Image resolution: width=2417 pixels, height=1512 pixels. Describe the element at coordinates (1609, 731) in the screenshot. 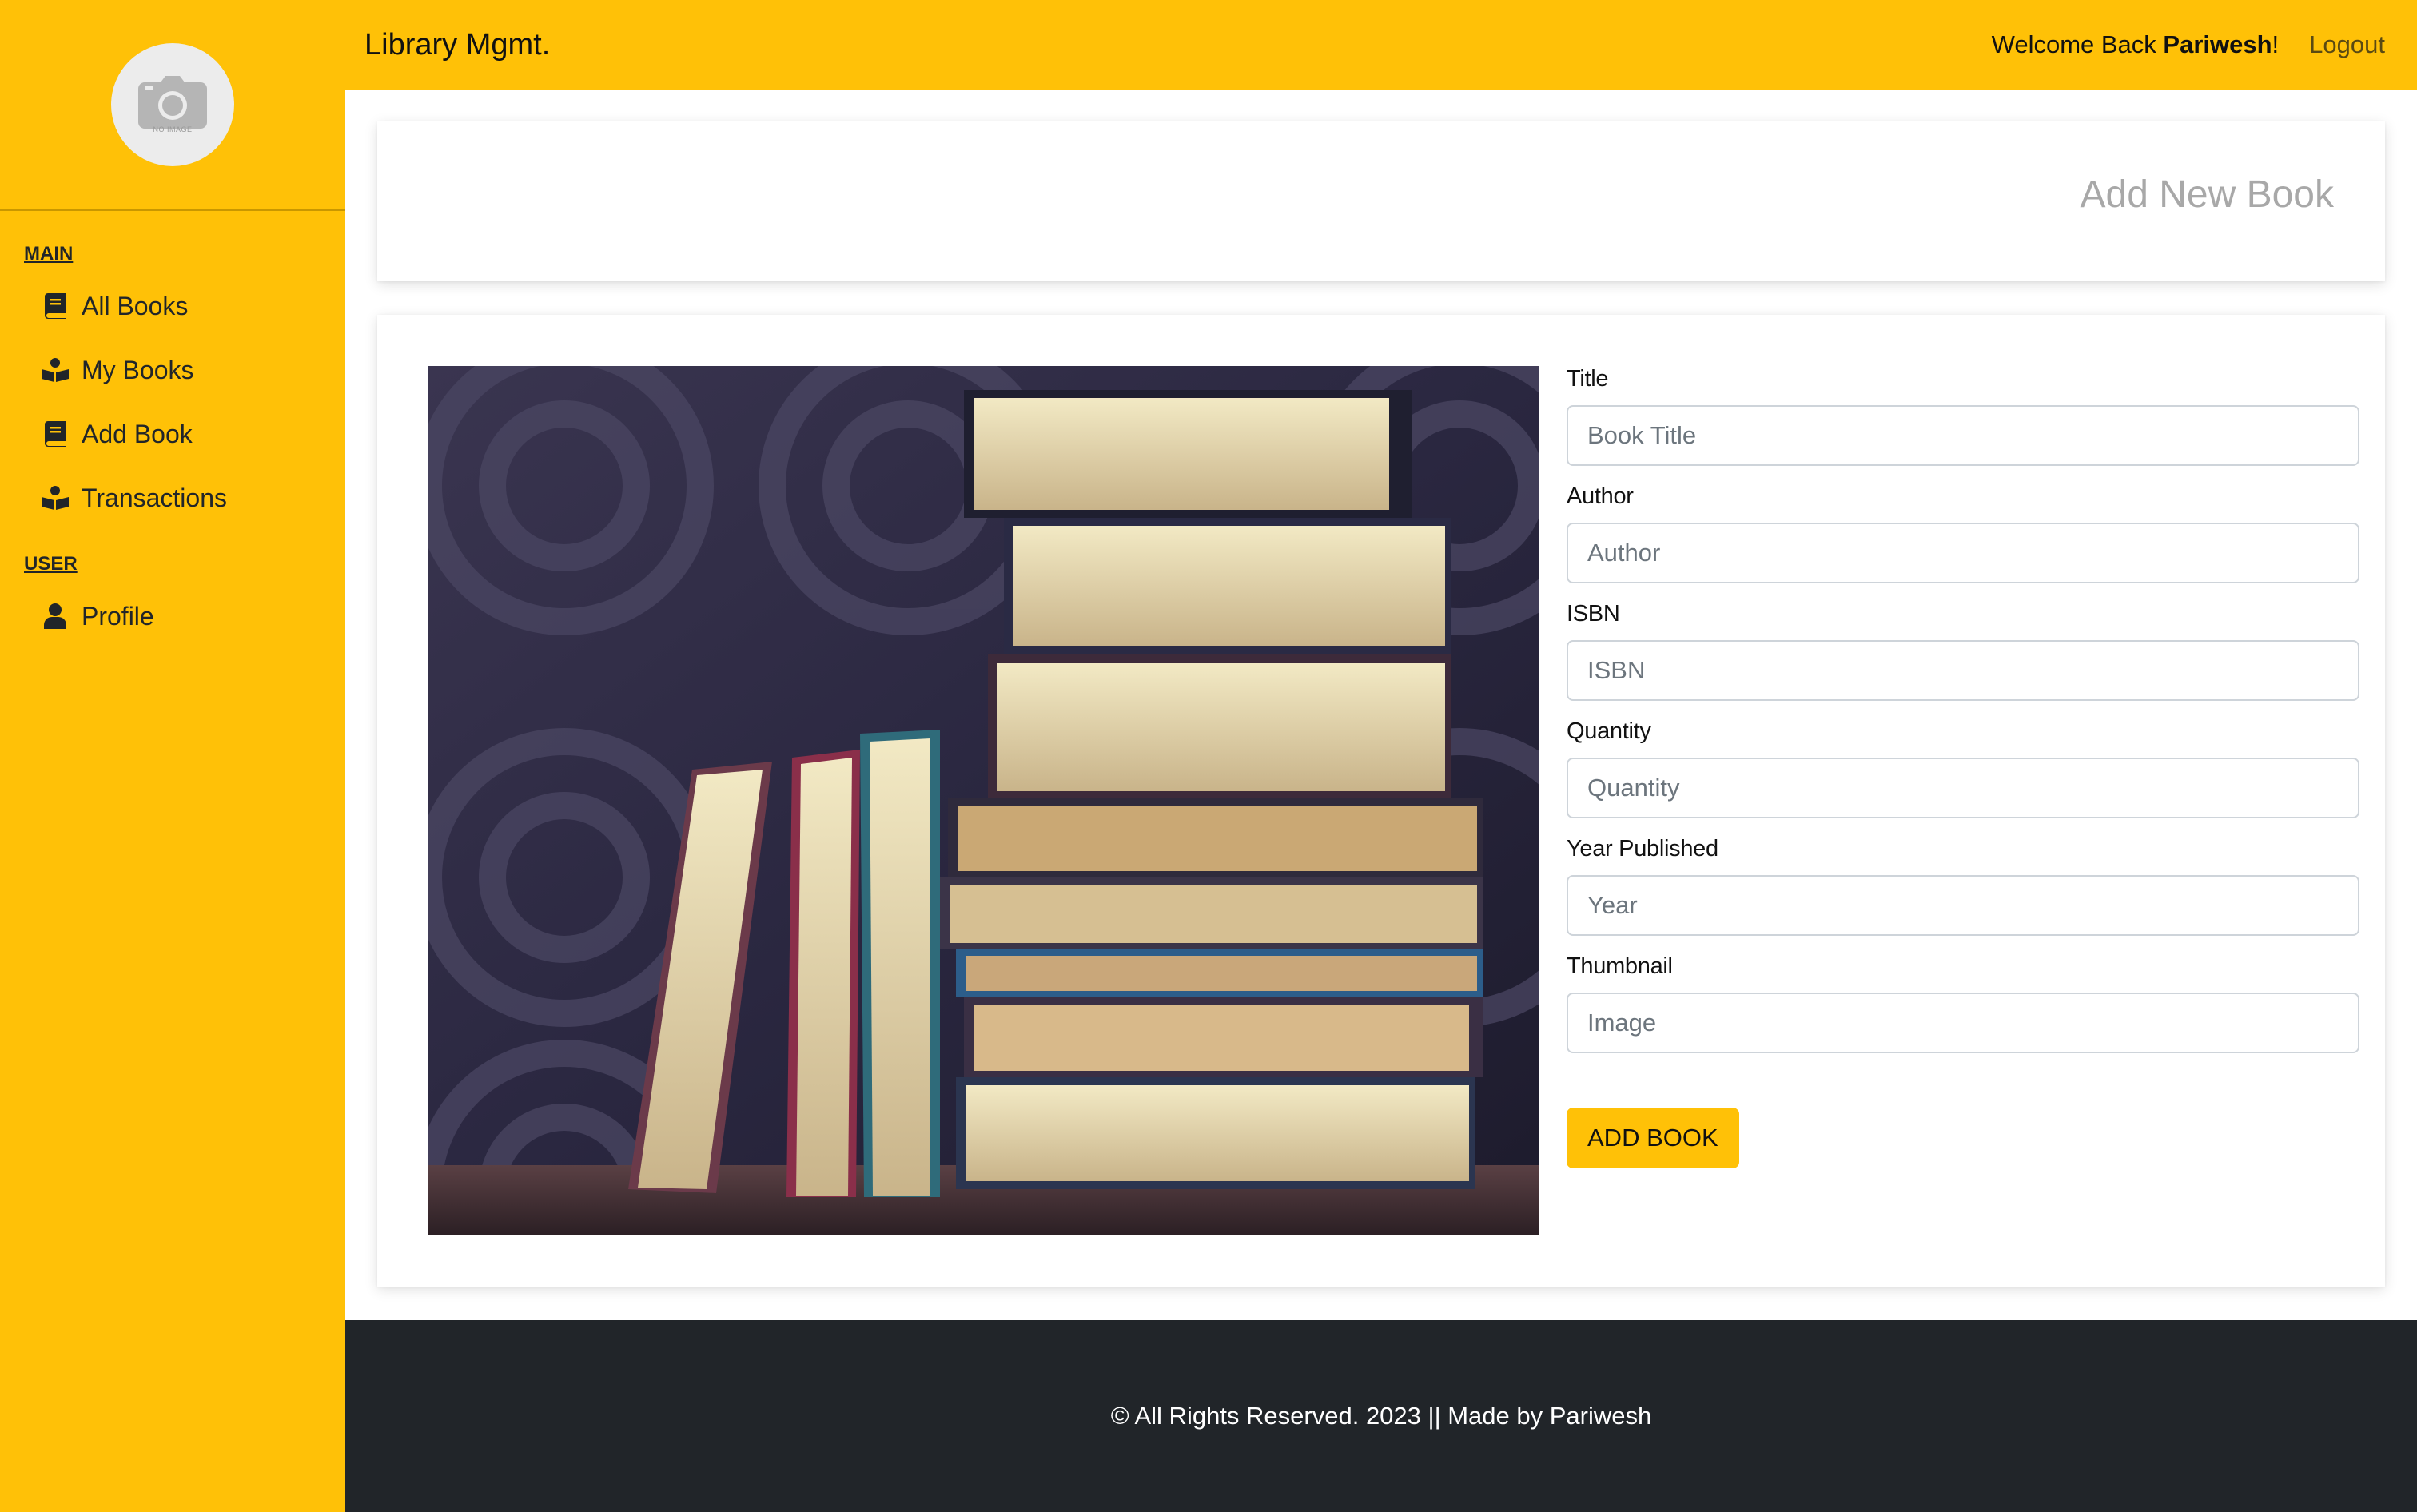

I see `quantity-label: Quantity` at that location.